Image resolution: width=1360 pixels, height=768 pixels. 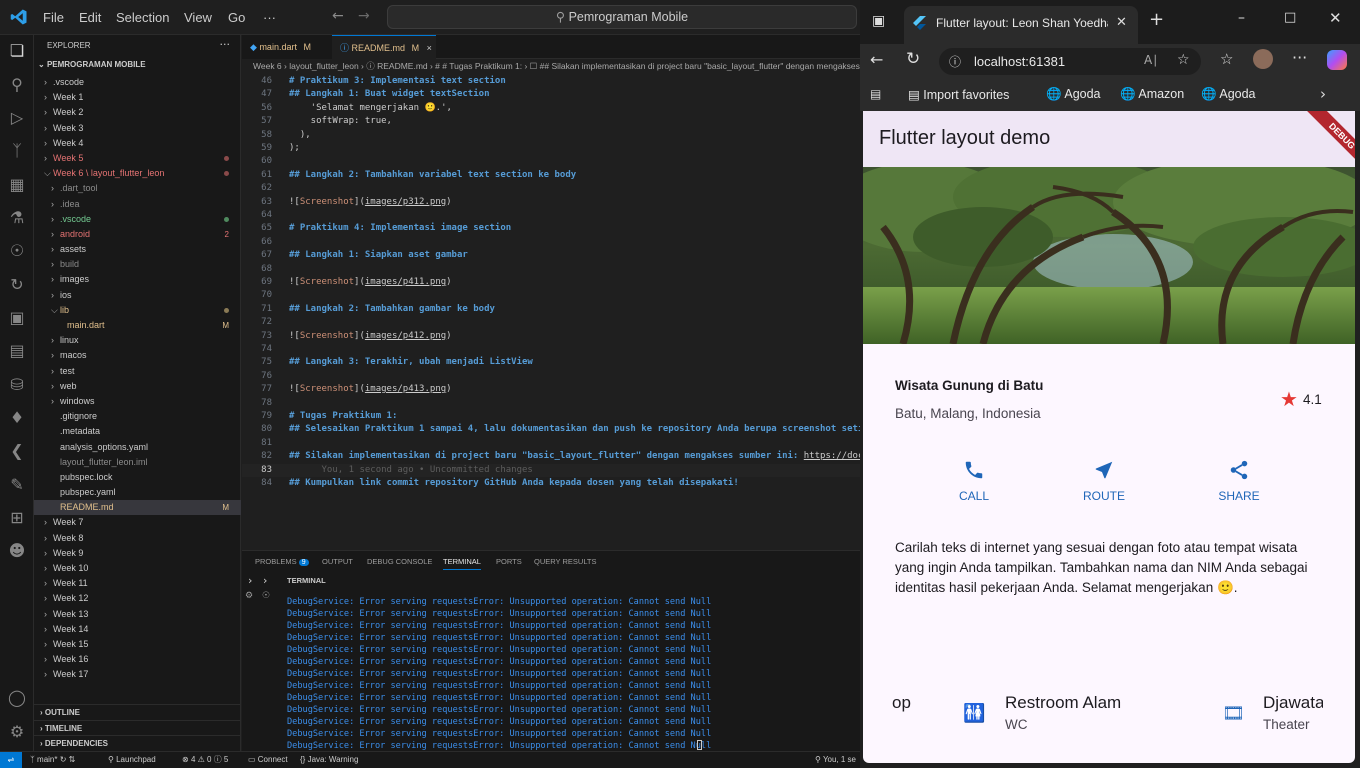 I want to click on facilities-list: op 🚻 Restroom Alam WC 🎞 Djawatan Theater, so click(x=1109, y=716).